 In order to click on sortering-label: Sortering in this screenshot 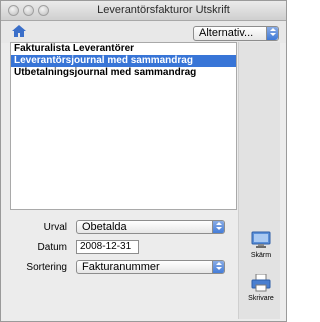, I will do `click(46, 267)`.